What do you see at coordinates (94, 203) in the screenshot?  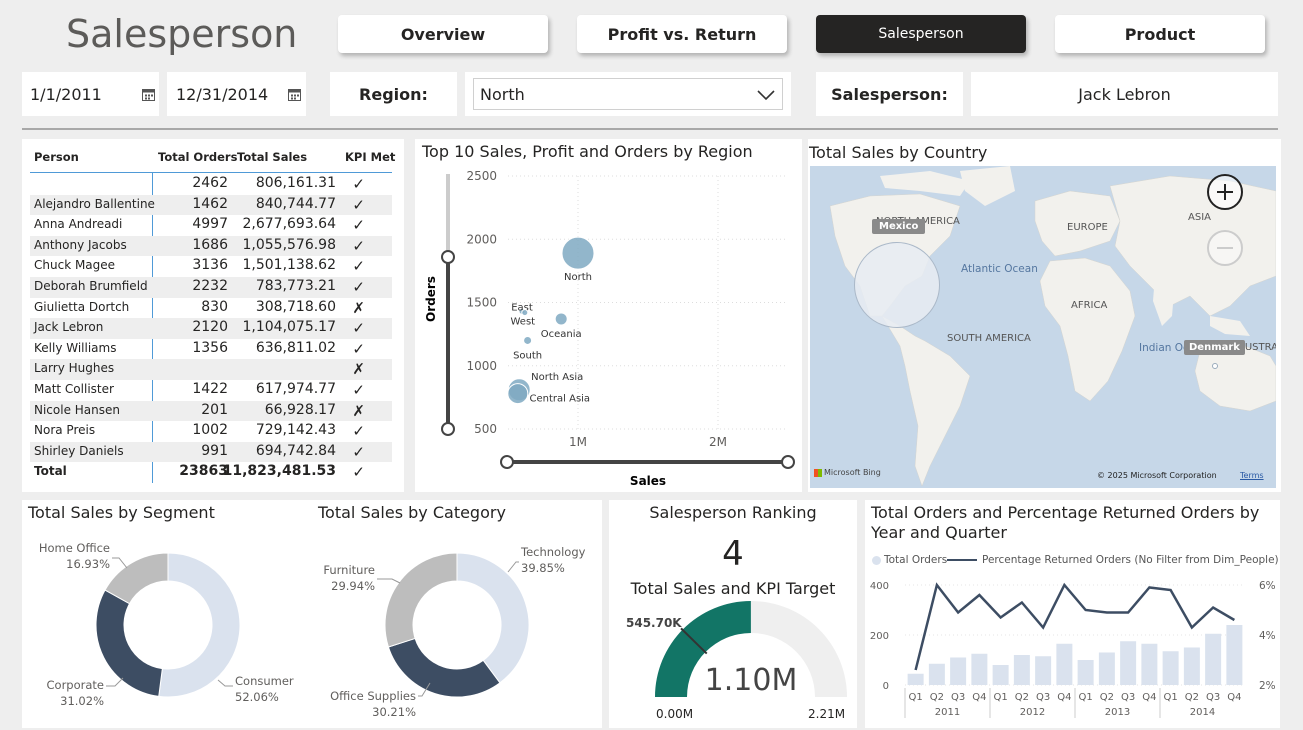 I see `cell-person: Alejandro Ballentine` at bounding box center [94, 203].